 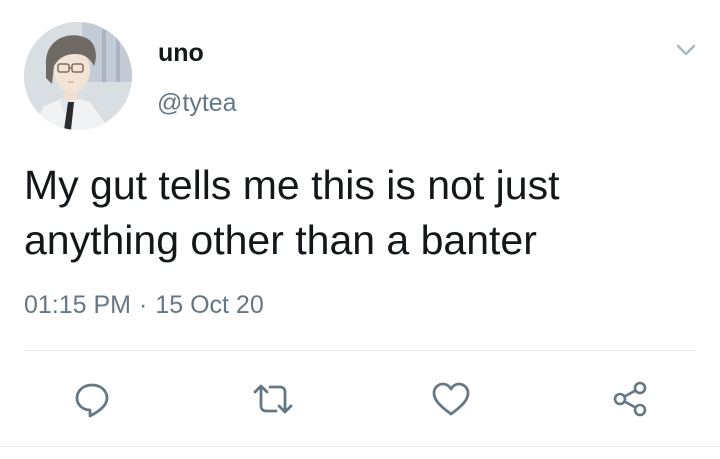 I want to click on reply-button, so click(x=92, y=399).